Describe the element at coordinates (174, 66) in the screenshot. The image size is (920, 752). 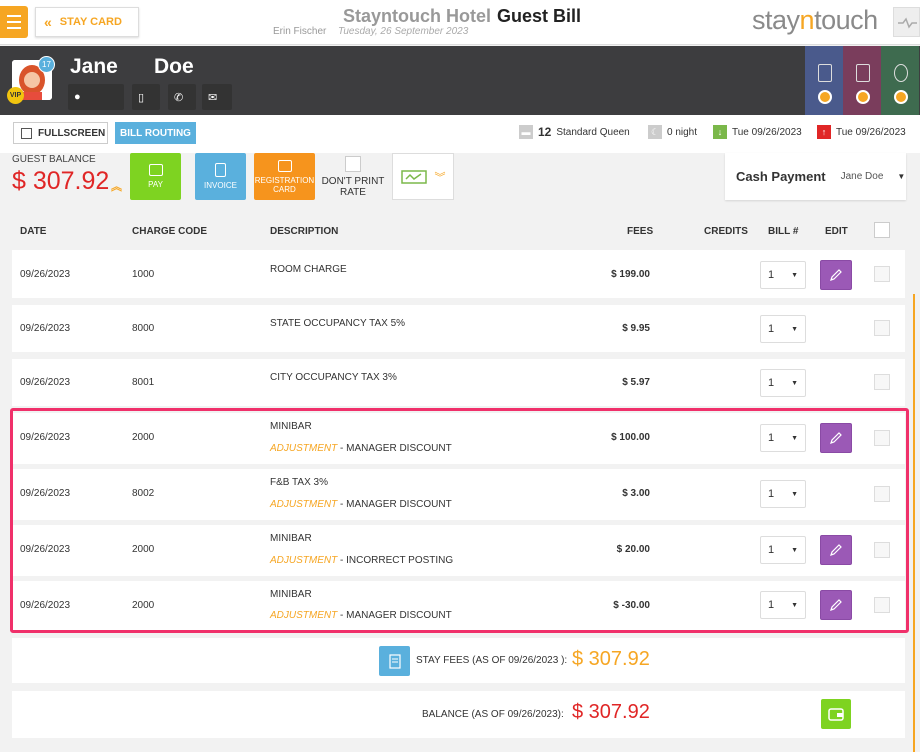
I see `guest-last-name: Doe` at that location.